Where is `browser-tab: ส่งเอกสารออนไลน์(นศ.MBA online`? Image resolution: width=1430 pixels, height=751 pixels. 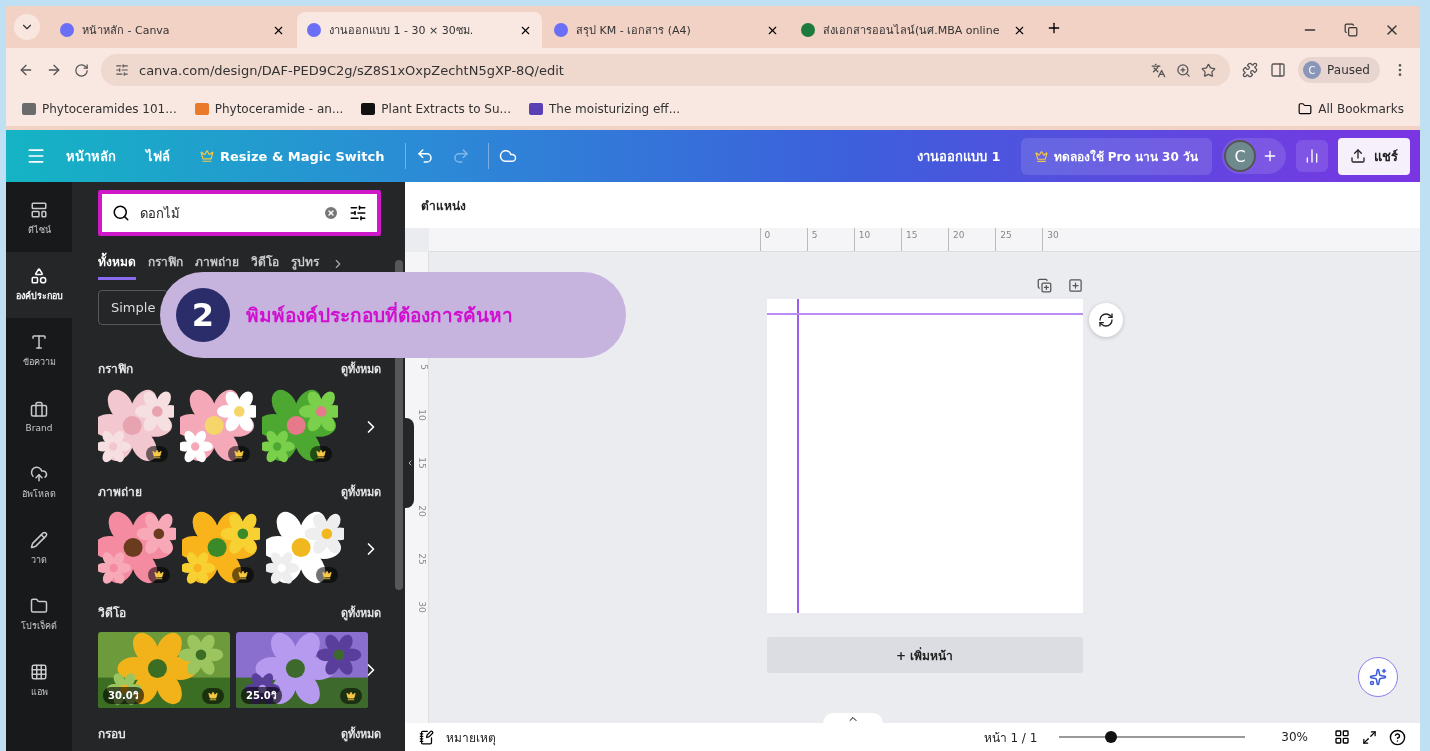 browser-tab: ส่งเอกสารออนไลน์(นศ.MBA online is located at coordinates (913, 30).